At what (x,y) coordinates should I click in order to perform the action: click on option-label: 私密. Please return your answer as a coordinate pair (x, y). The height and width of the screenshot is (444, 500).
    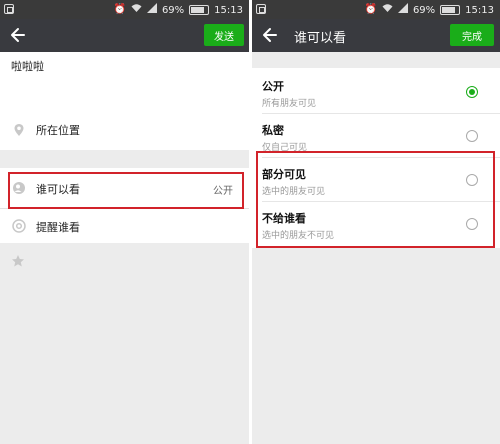
    Looking at the image, I should click on (273, 130).